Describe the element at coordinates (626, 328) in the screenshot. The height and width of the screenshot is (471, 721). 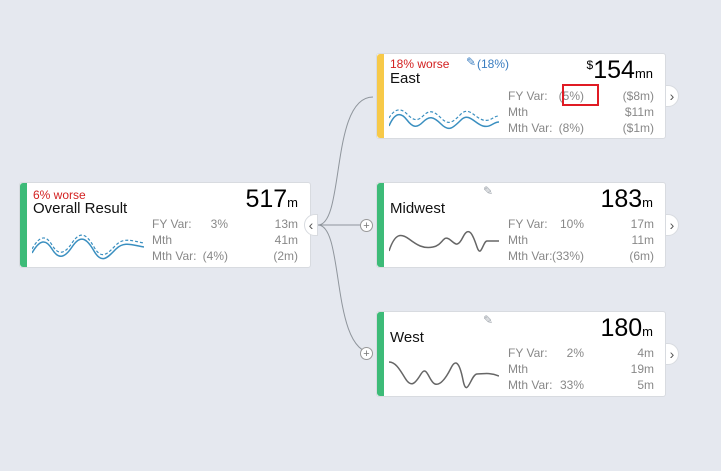
I see `node-value: 180m` at that location.